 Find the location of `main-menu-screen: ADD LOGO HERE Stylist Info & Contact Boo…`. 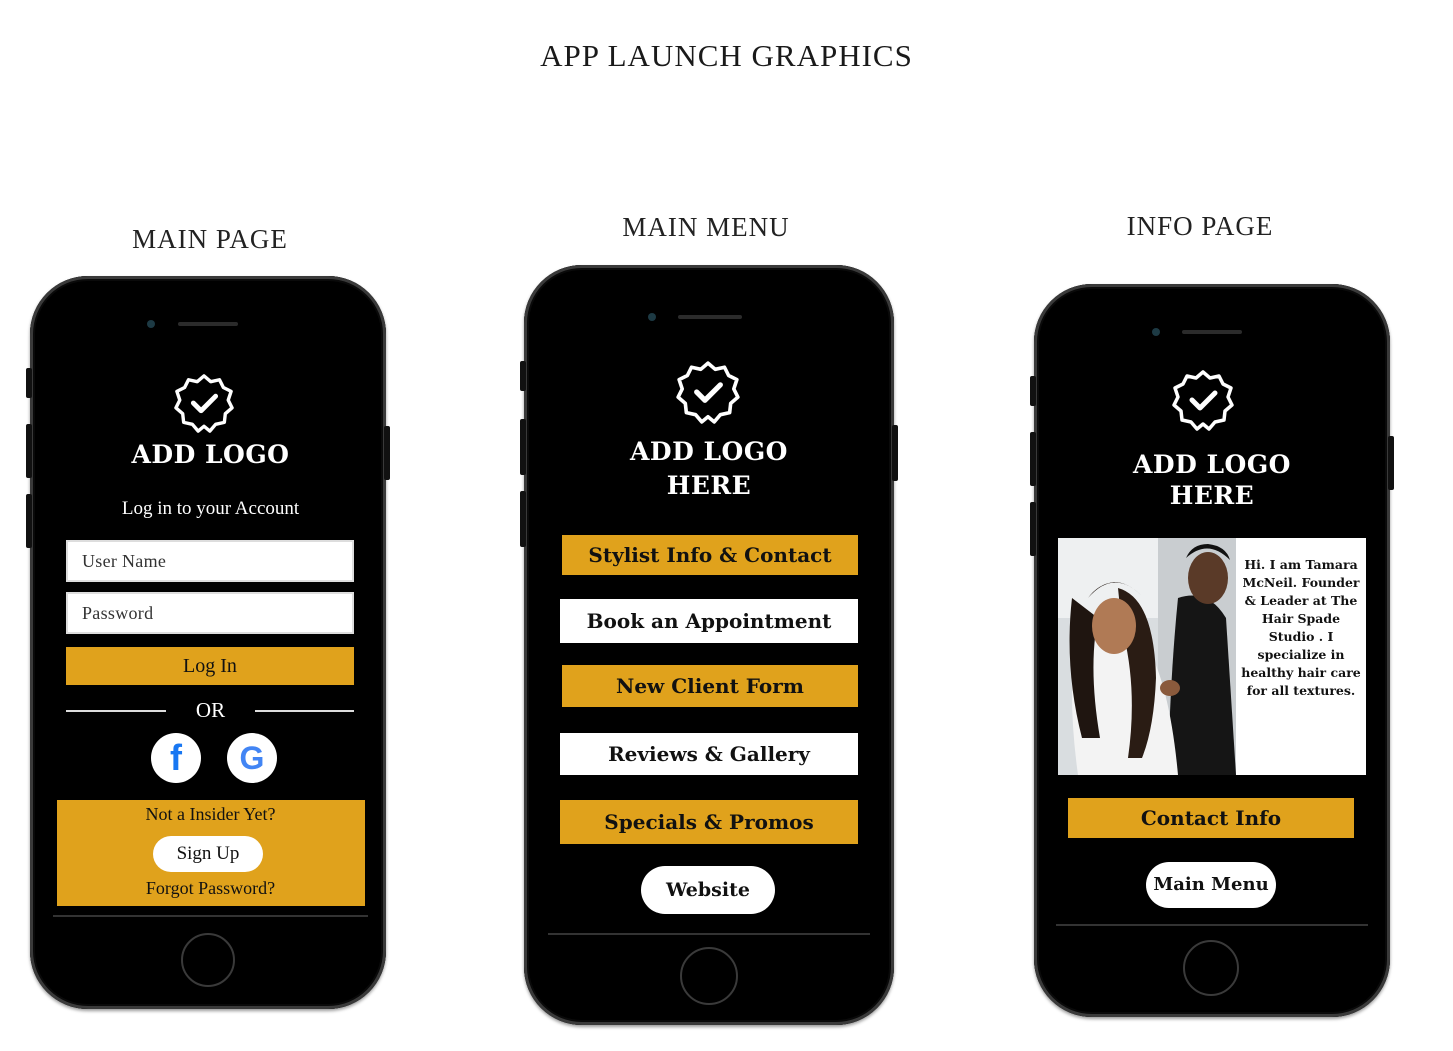

main-menu-screen: ADD LOGO HERE Stylist Info & Contact Boo… is located at coordinates (709, 646).